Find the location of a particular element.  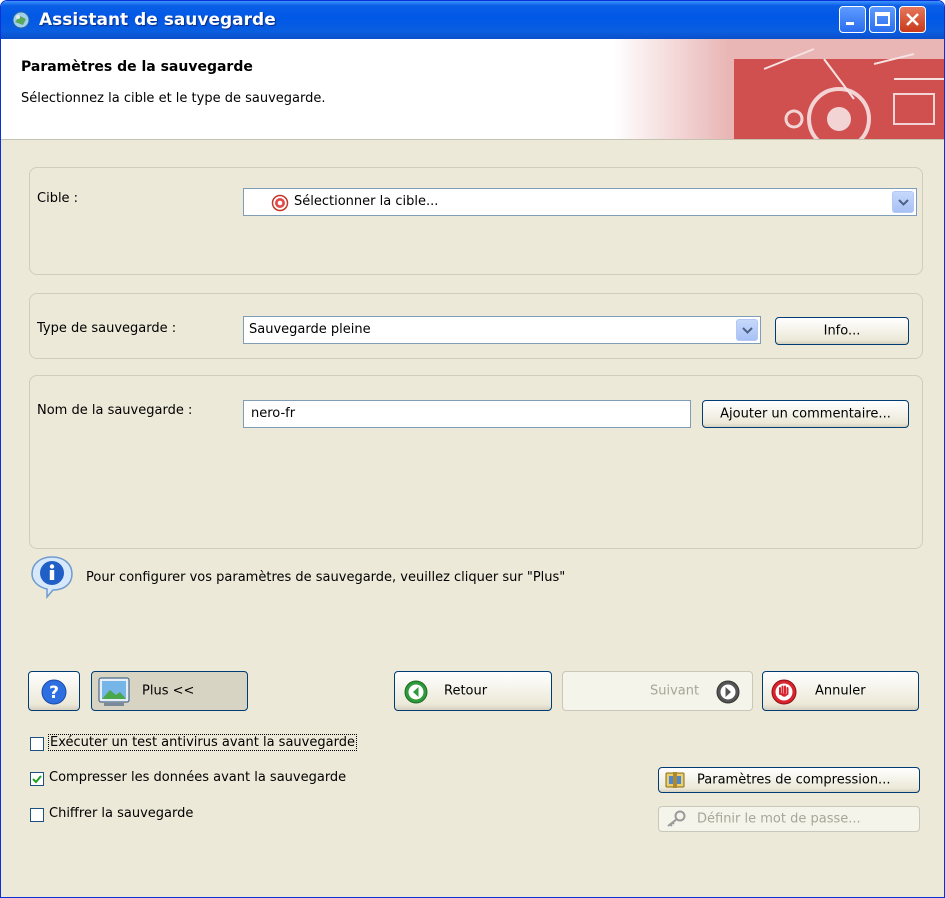

maximize-button is located at coordinates (882, 19).